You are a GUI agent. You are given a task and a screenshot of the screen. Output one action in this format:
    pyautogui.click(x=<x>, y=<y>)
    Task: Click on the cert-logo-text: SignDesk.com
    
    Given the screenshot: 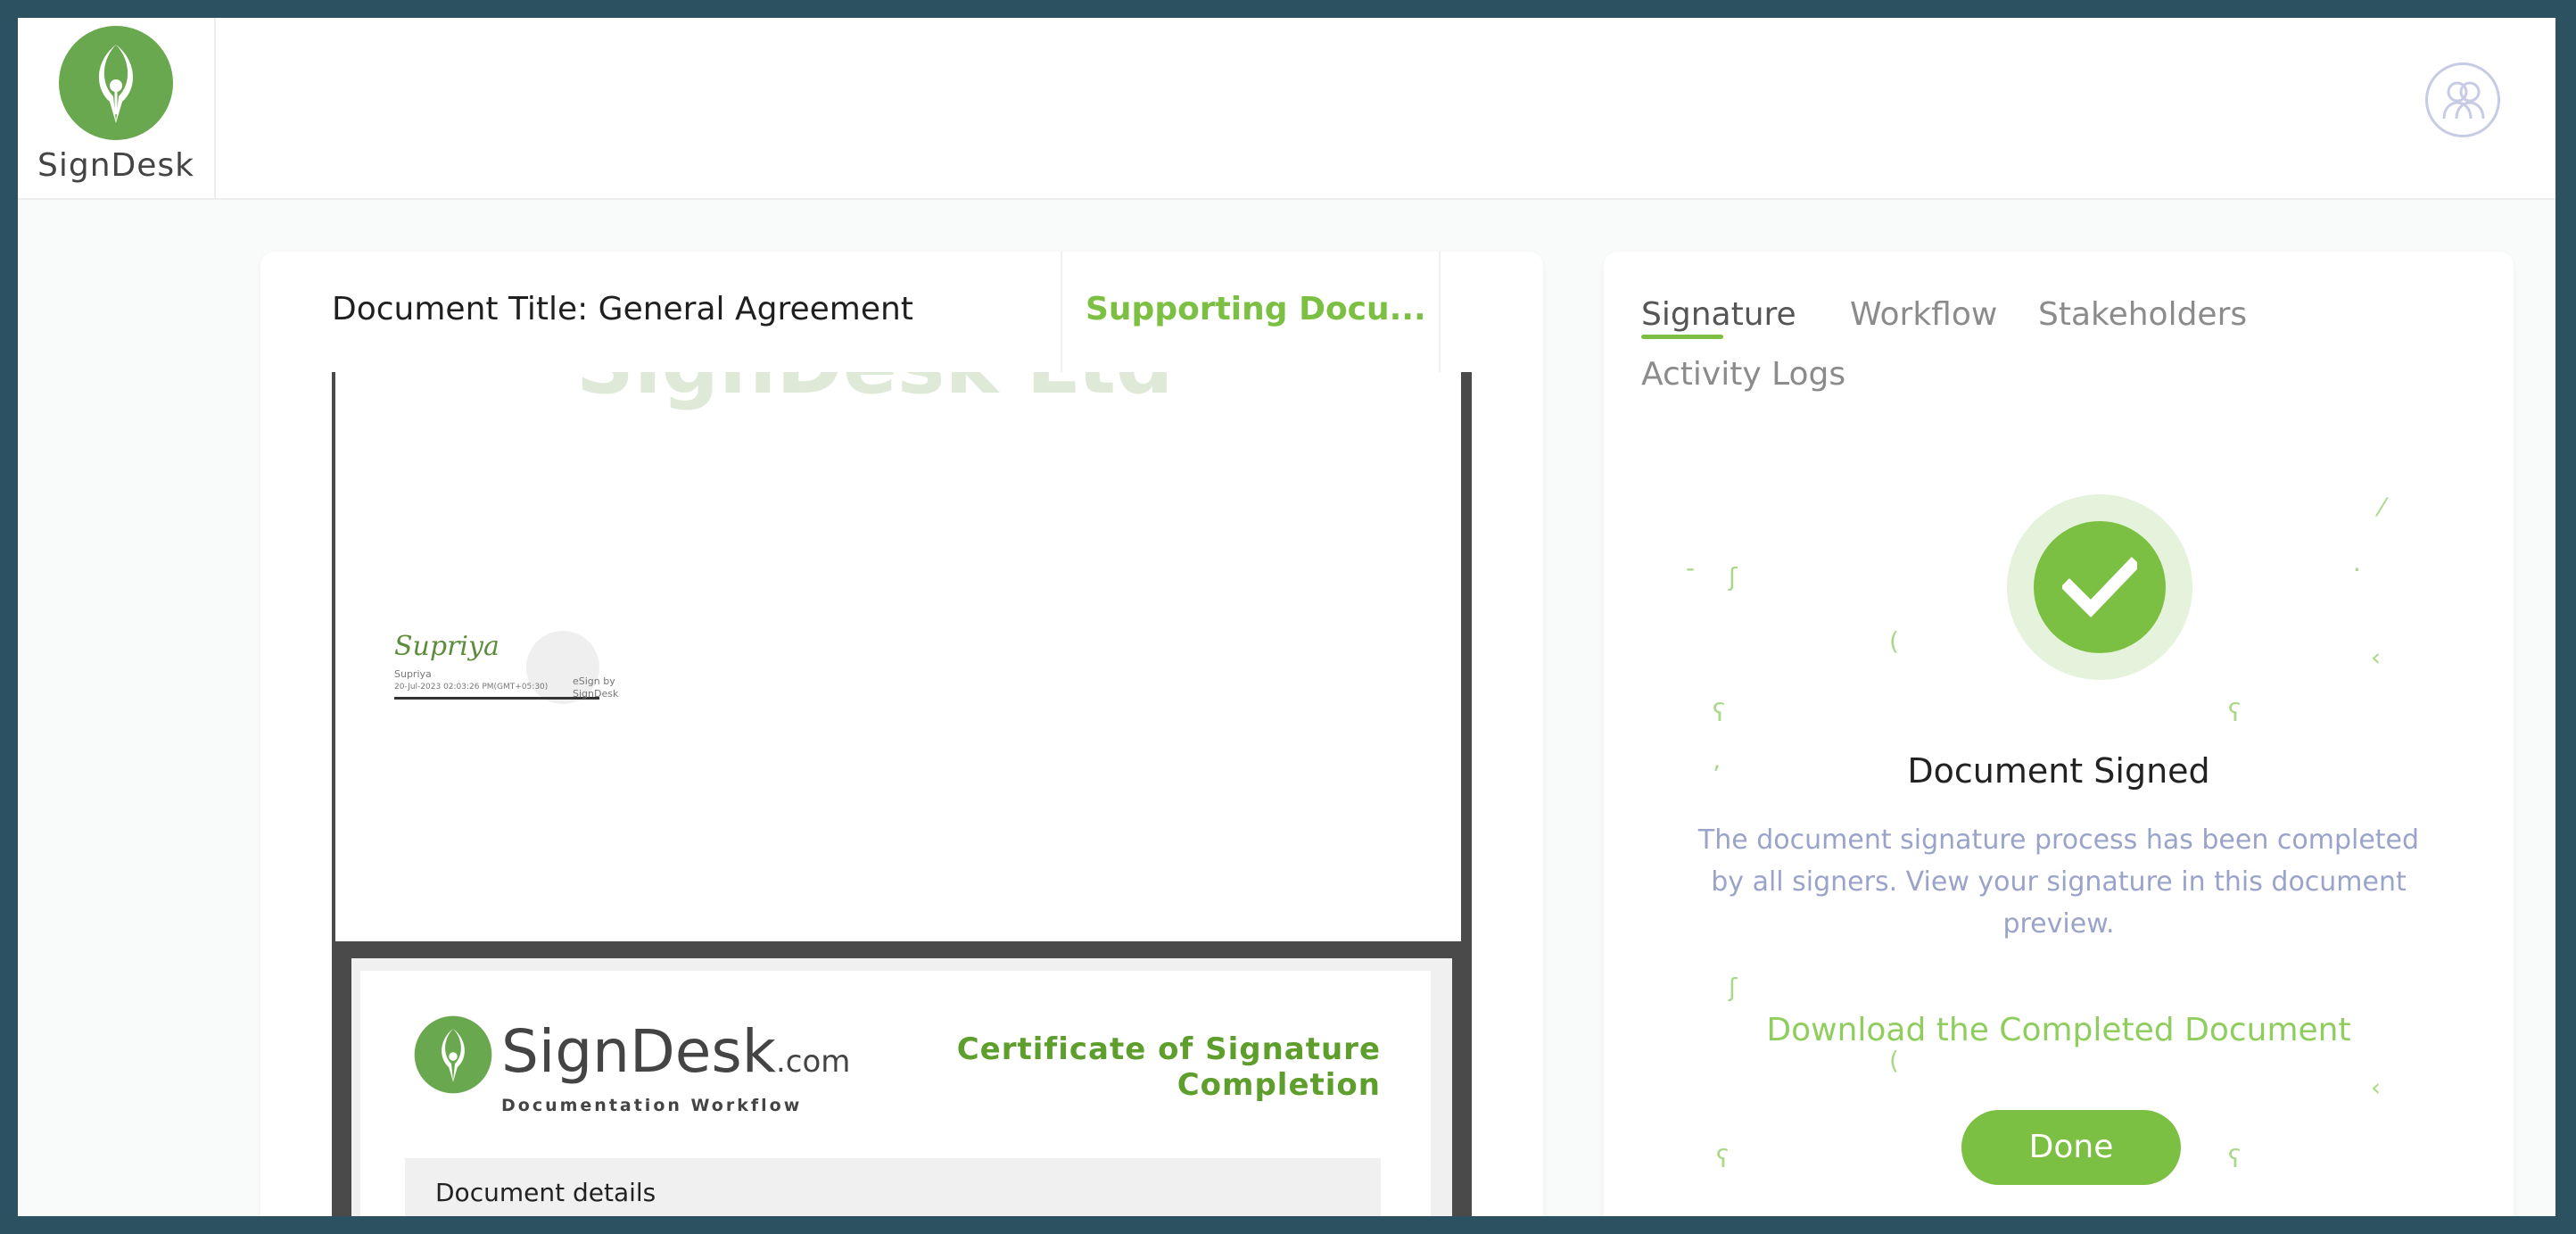 What is the action you would take?
    pyautogui.click(x=675, y=1051)
    